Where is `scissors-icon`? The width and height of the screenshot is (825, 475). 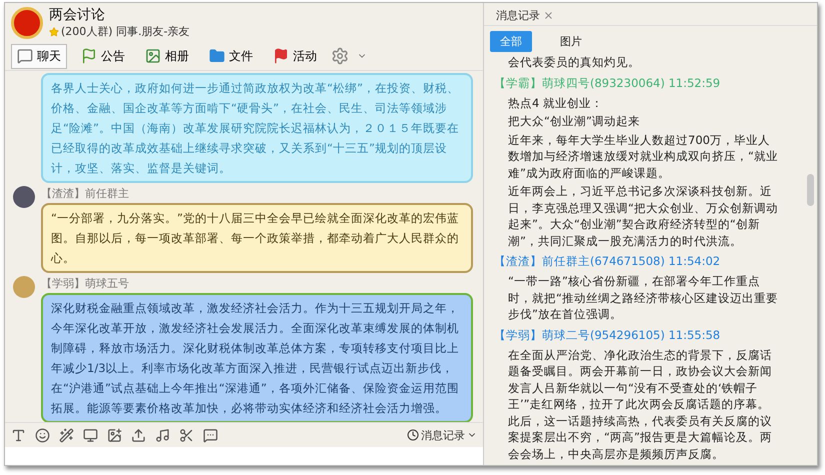 scissors-icon is located at coordinates (186, 435).